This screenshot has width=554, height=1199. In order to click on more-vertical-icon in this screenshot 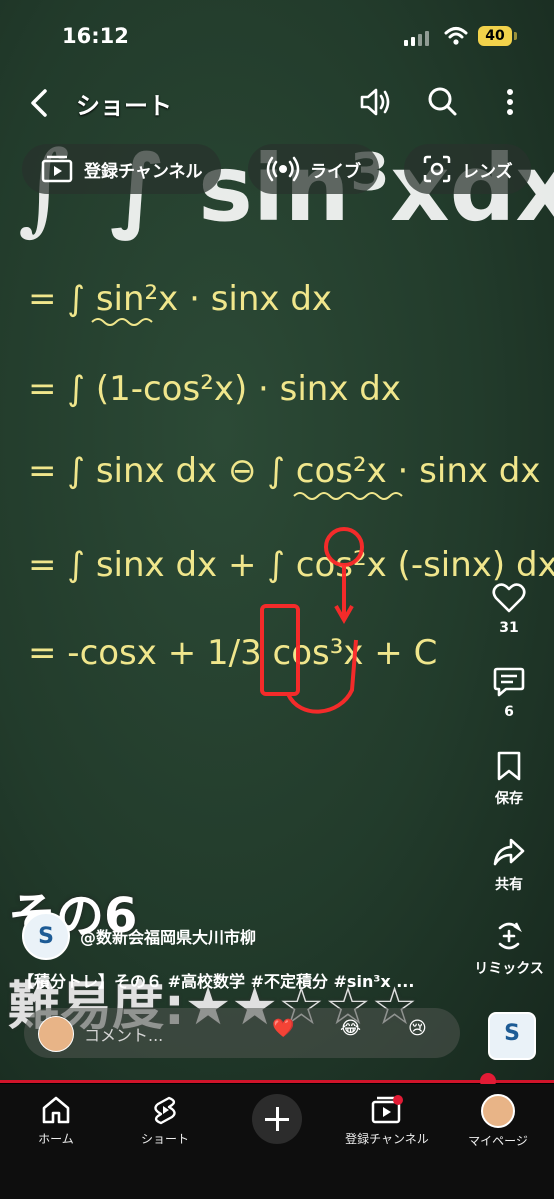, I will do `click(510, 102)`.